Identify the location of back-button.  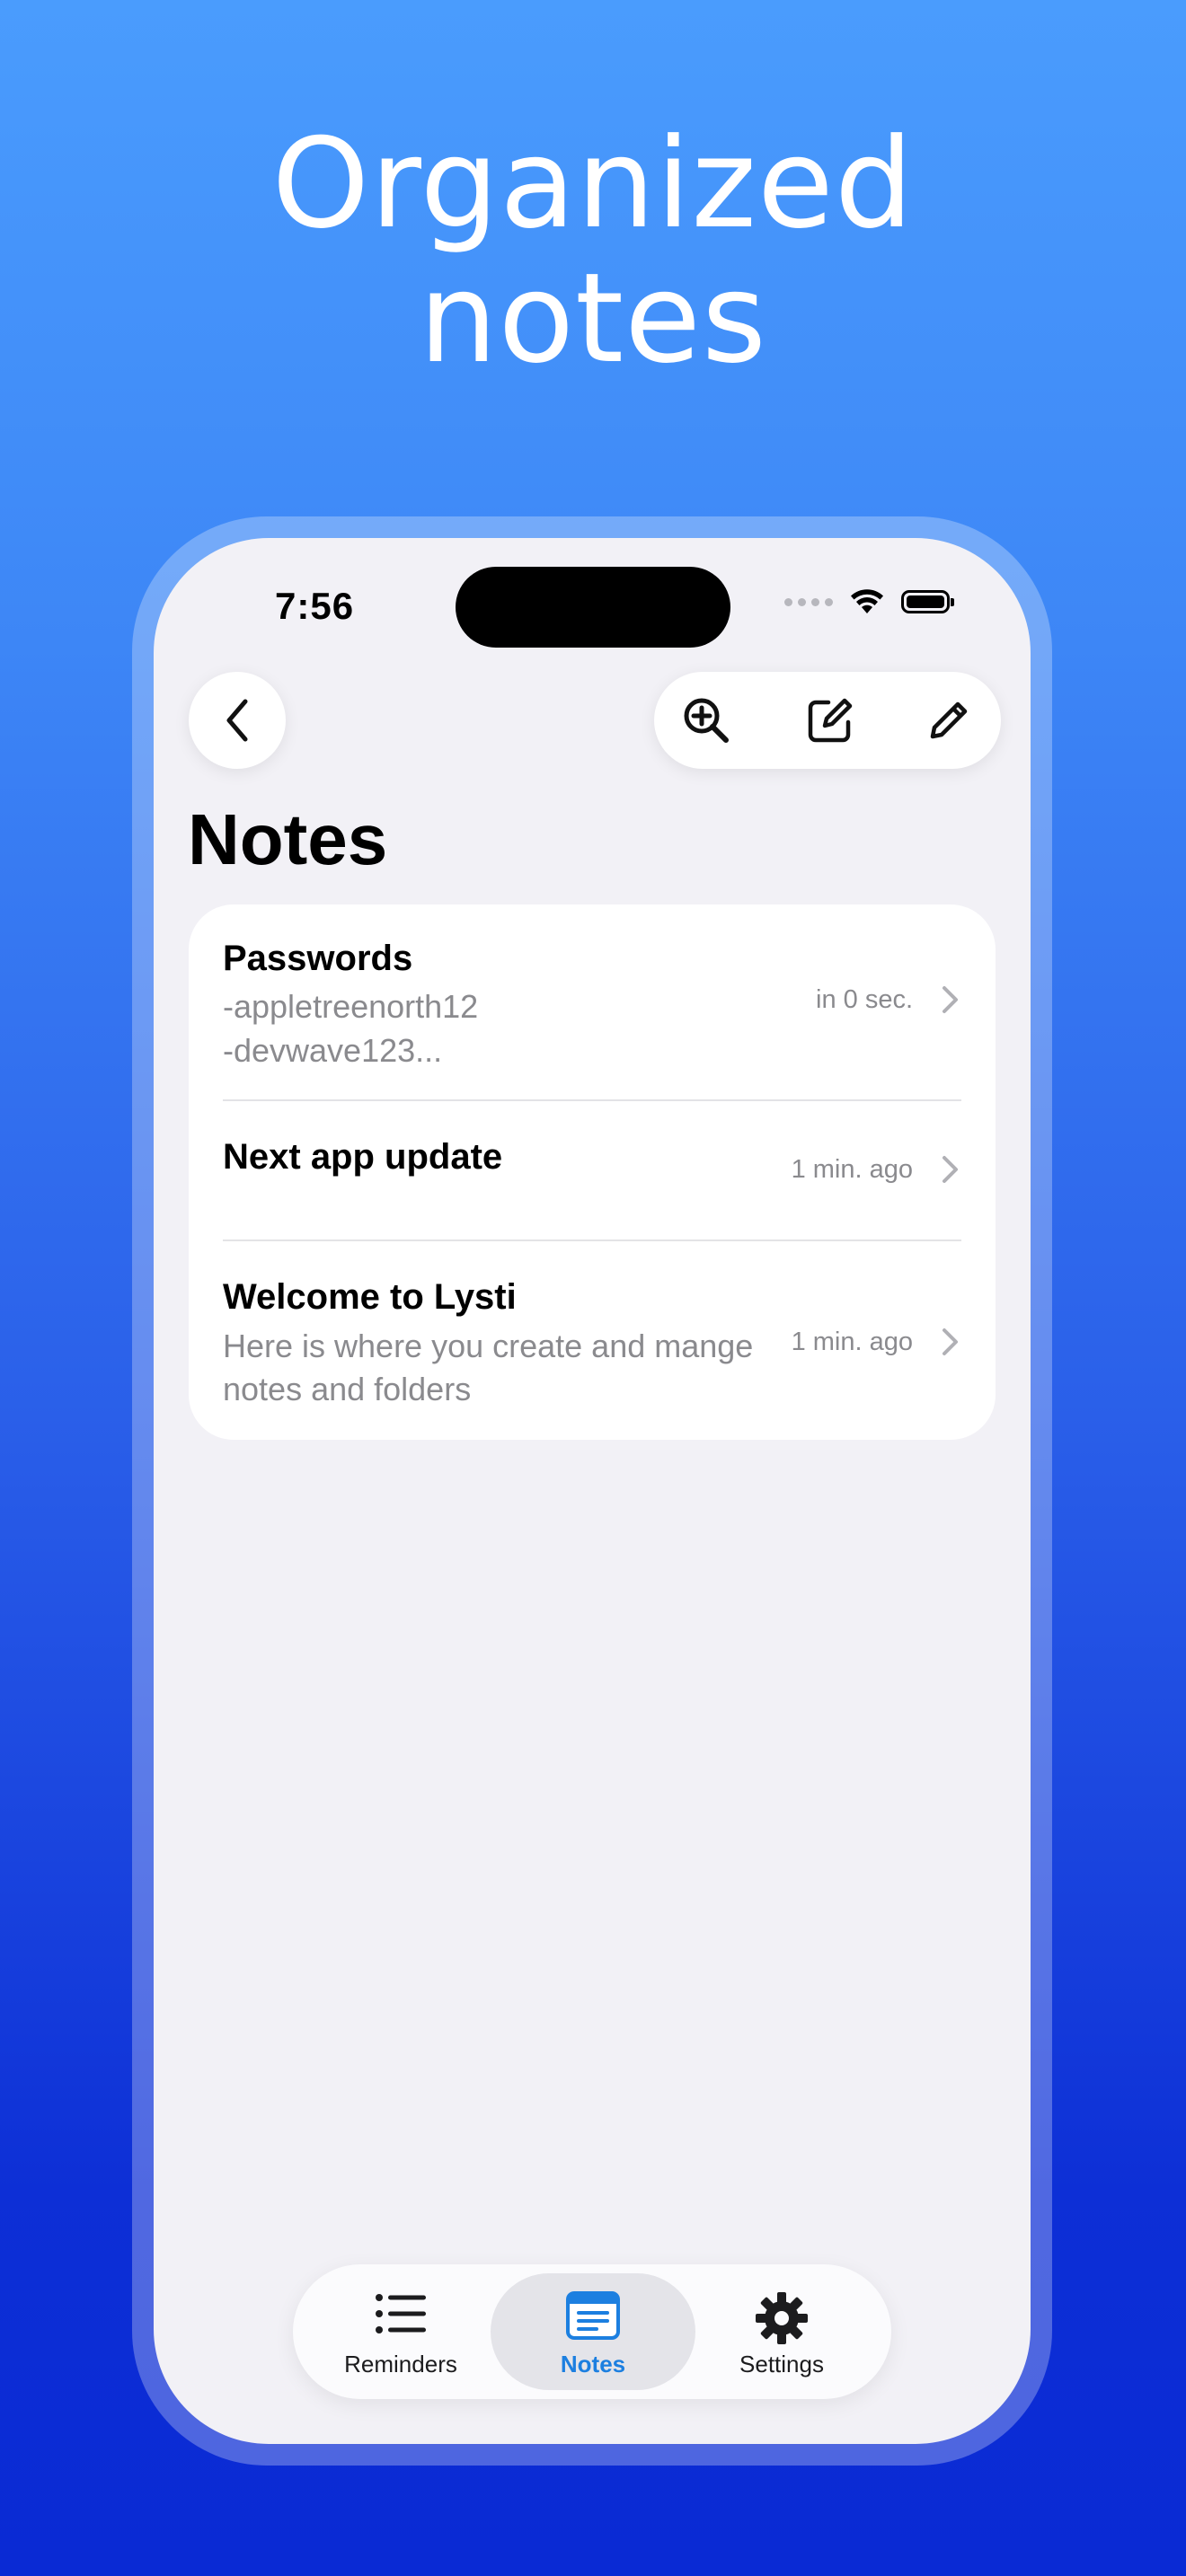
(237, 720).